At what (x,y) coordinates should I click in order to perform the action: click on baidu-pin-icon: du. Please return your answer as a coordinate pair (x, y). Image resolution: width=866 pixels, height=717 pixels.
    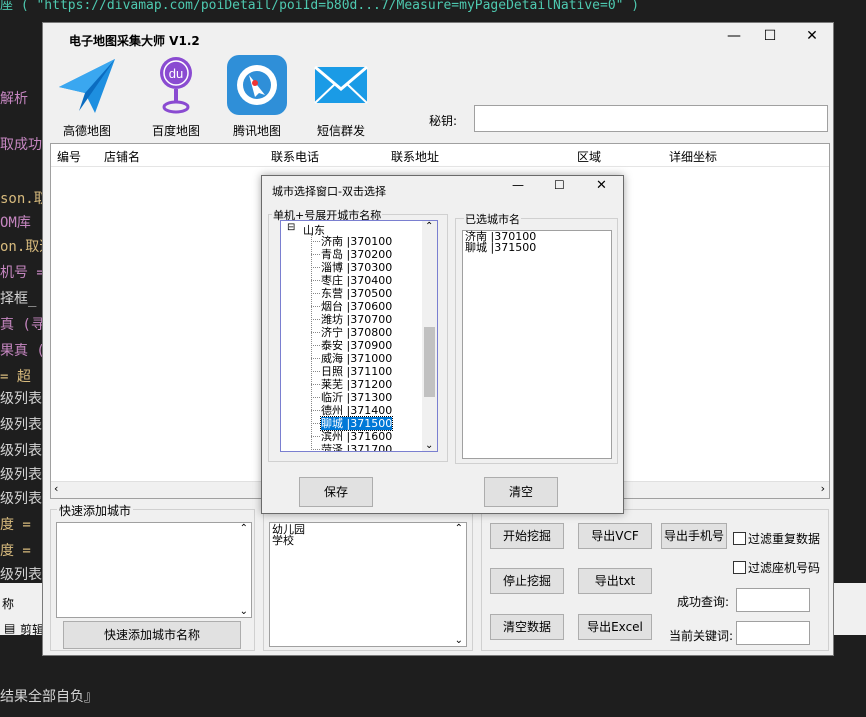
    Looking at the image, I should click on (176, 85).